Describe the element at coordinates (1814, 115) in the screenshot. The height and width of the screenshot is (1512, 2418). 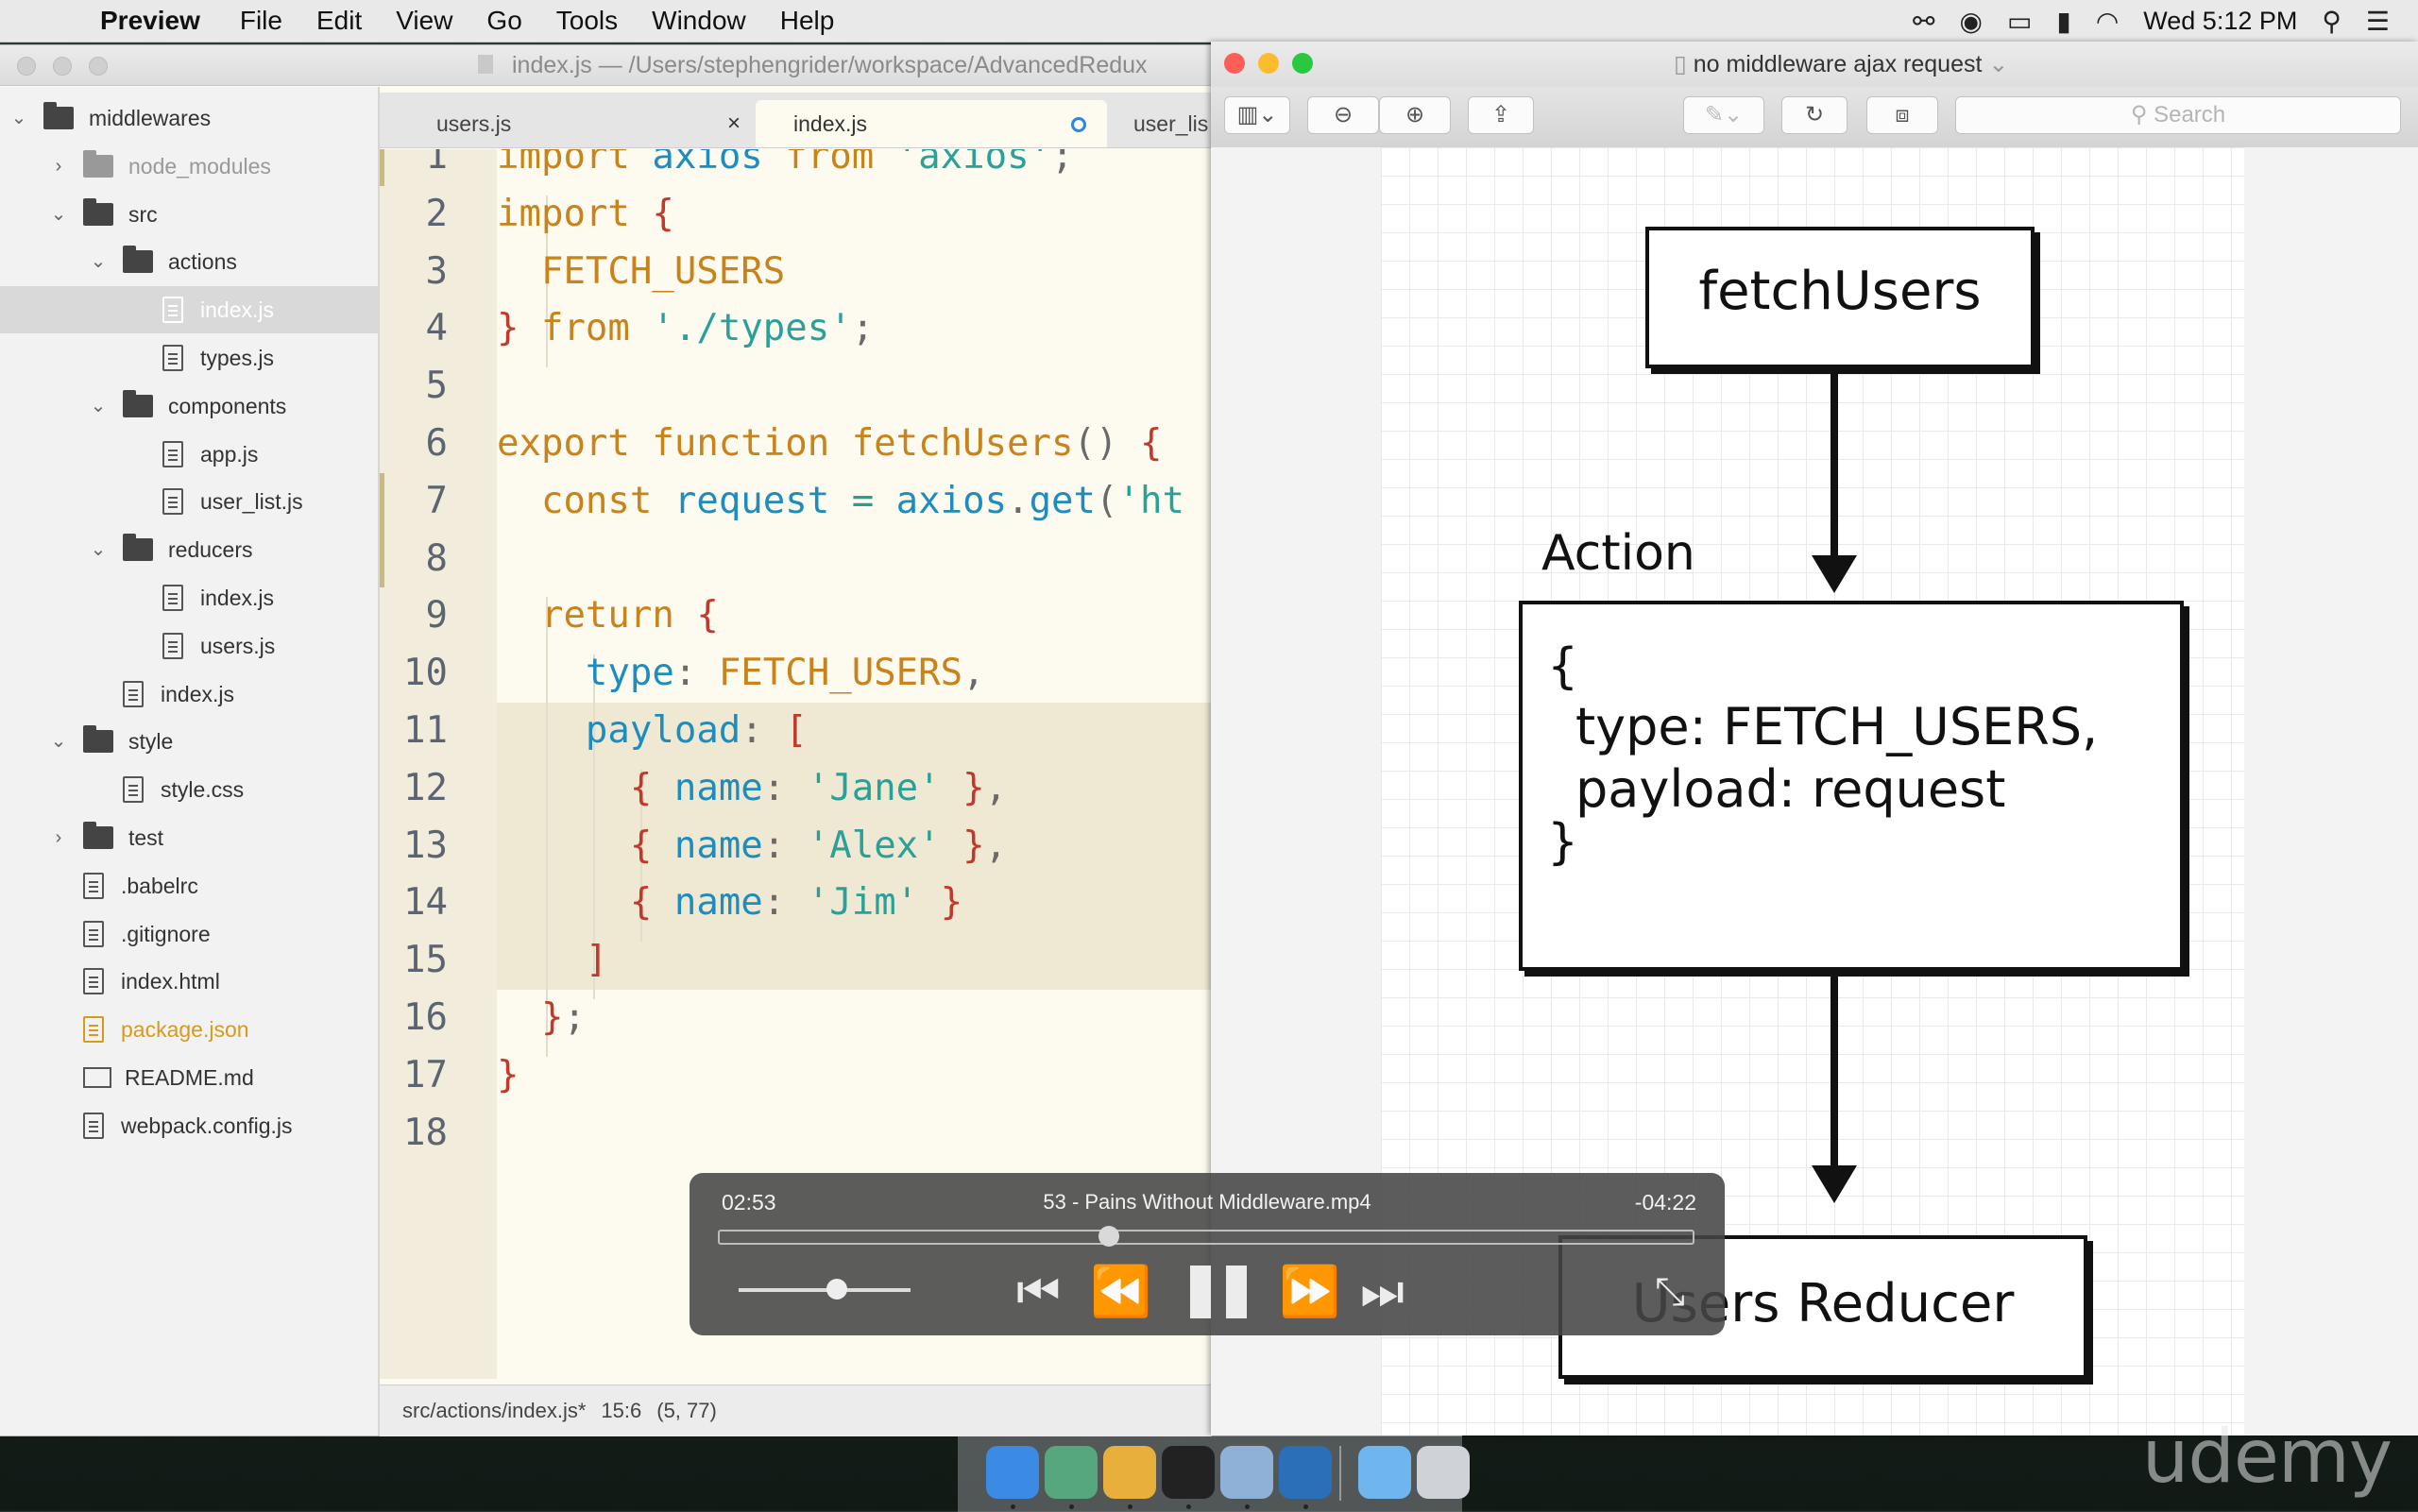
I see `rotate-button: ↻` at that location.